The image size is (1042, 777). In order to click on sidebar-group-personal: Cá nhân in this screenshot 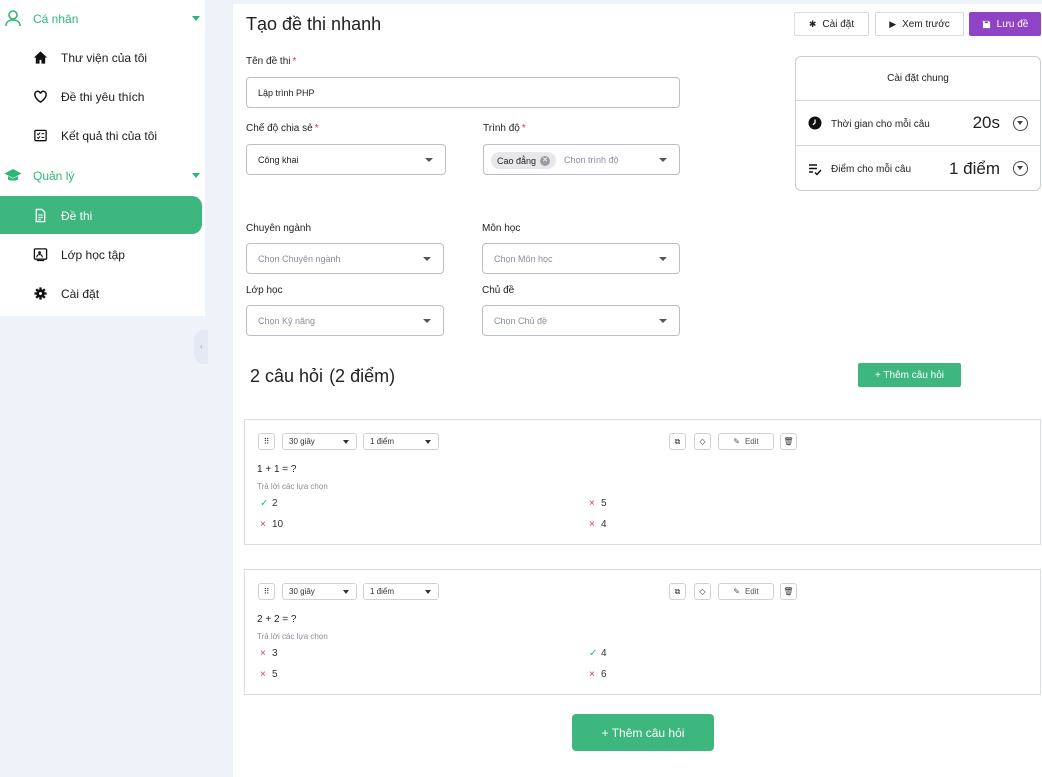, I will do `click(102, 18)`.